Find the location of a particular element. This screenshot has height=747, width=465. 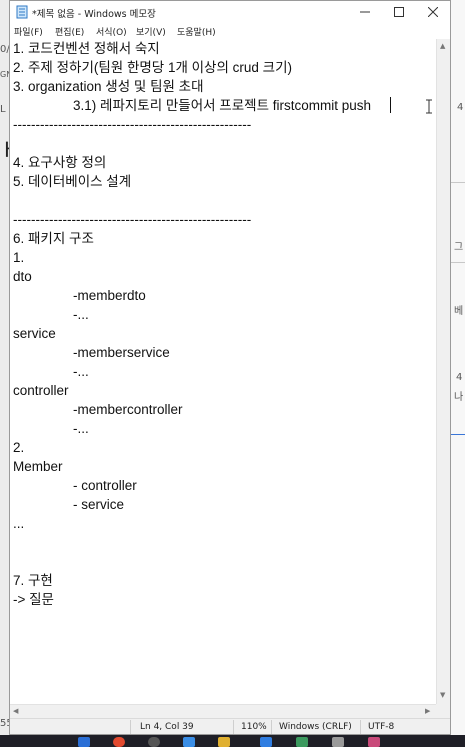

editor-line: -memberservice is located at coordinates (91, 352).